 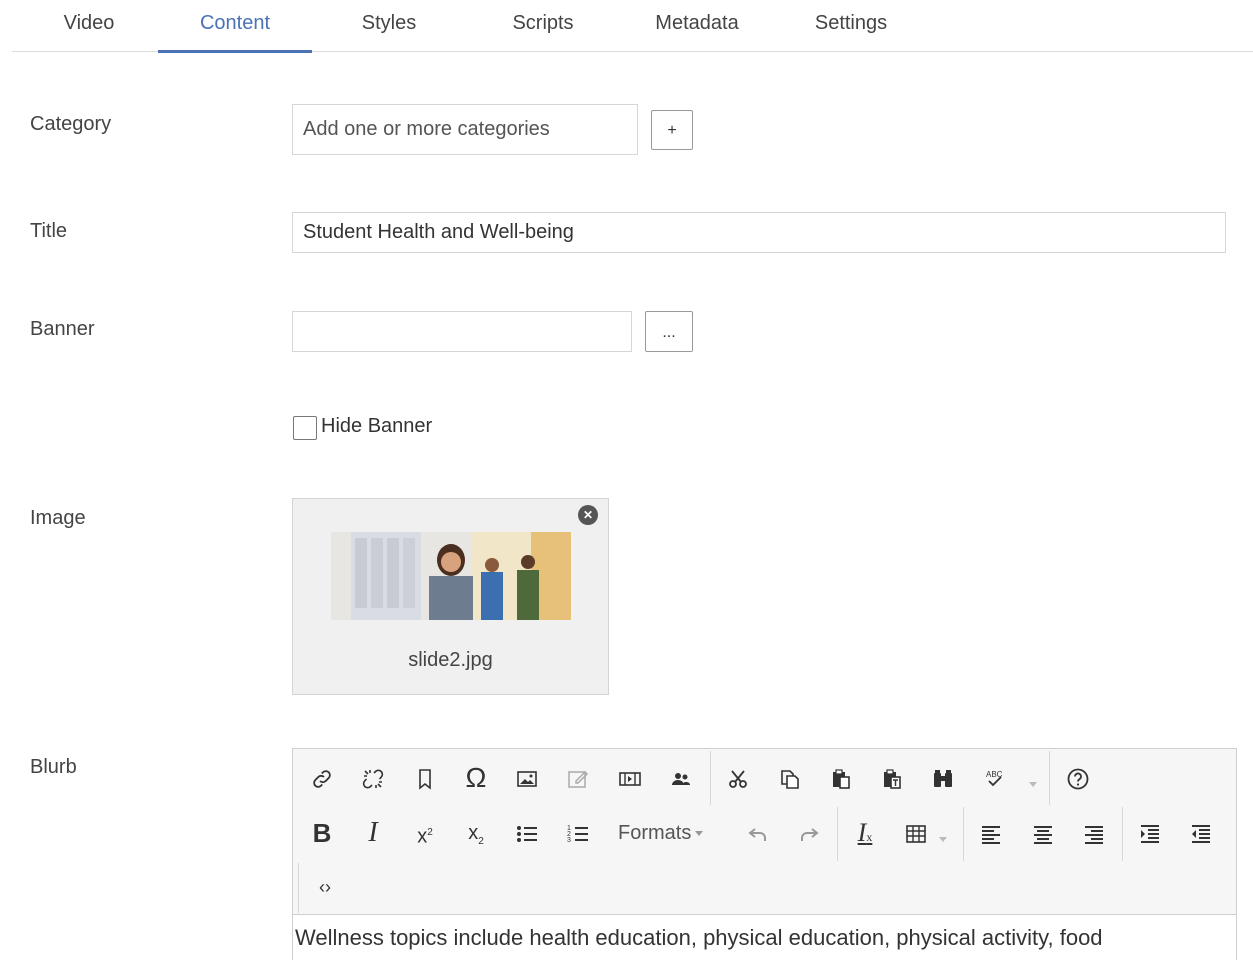 I want to click on add-category-button: +, so click(x=672, y=130).